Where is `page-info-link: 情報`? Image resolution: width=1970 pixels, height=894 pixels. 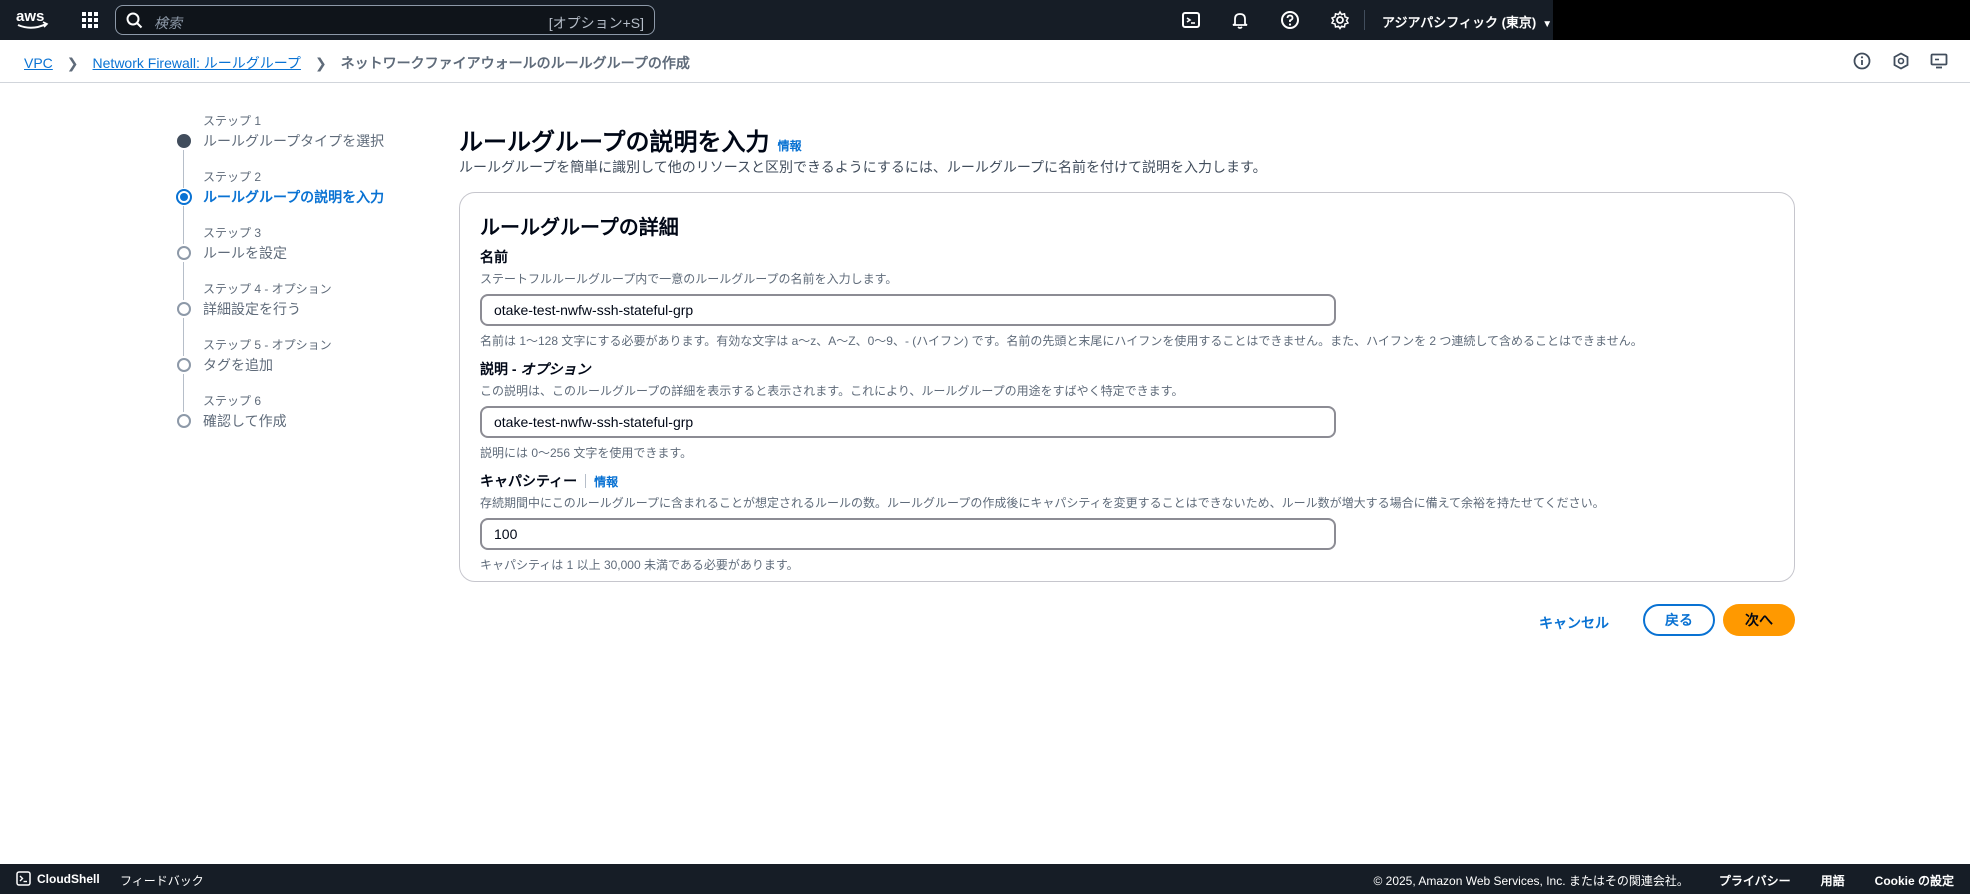
page-info-link: 情報 is located at coordinates (790, 145).